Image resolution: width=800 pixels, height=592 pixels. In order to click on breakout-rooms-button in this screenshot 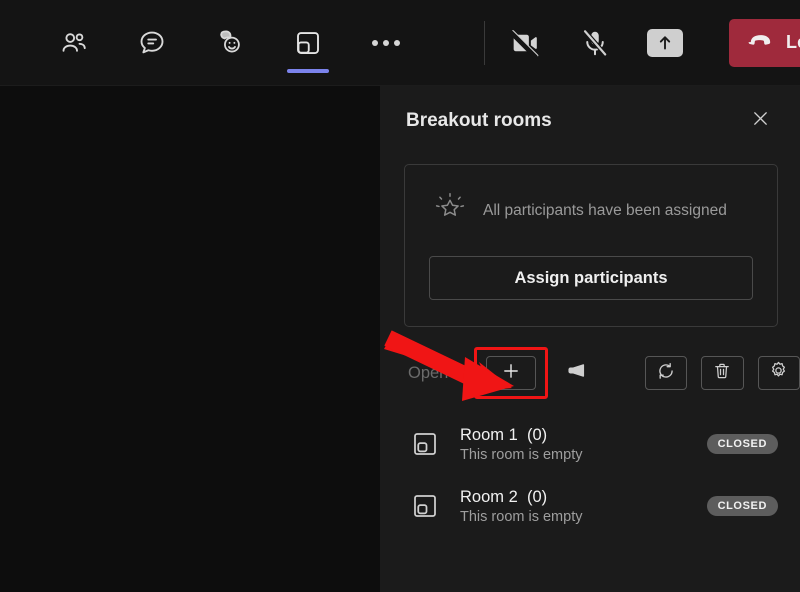, I will do `click(308, 46)`.